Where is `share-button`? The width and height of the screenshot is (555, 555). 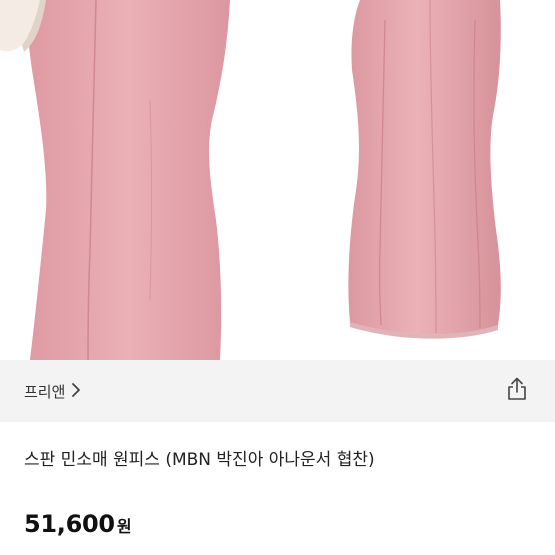 share-button is located at coordinates (517, 391).